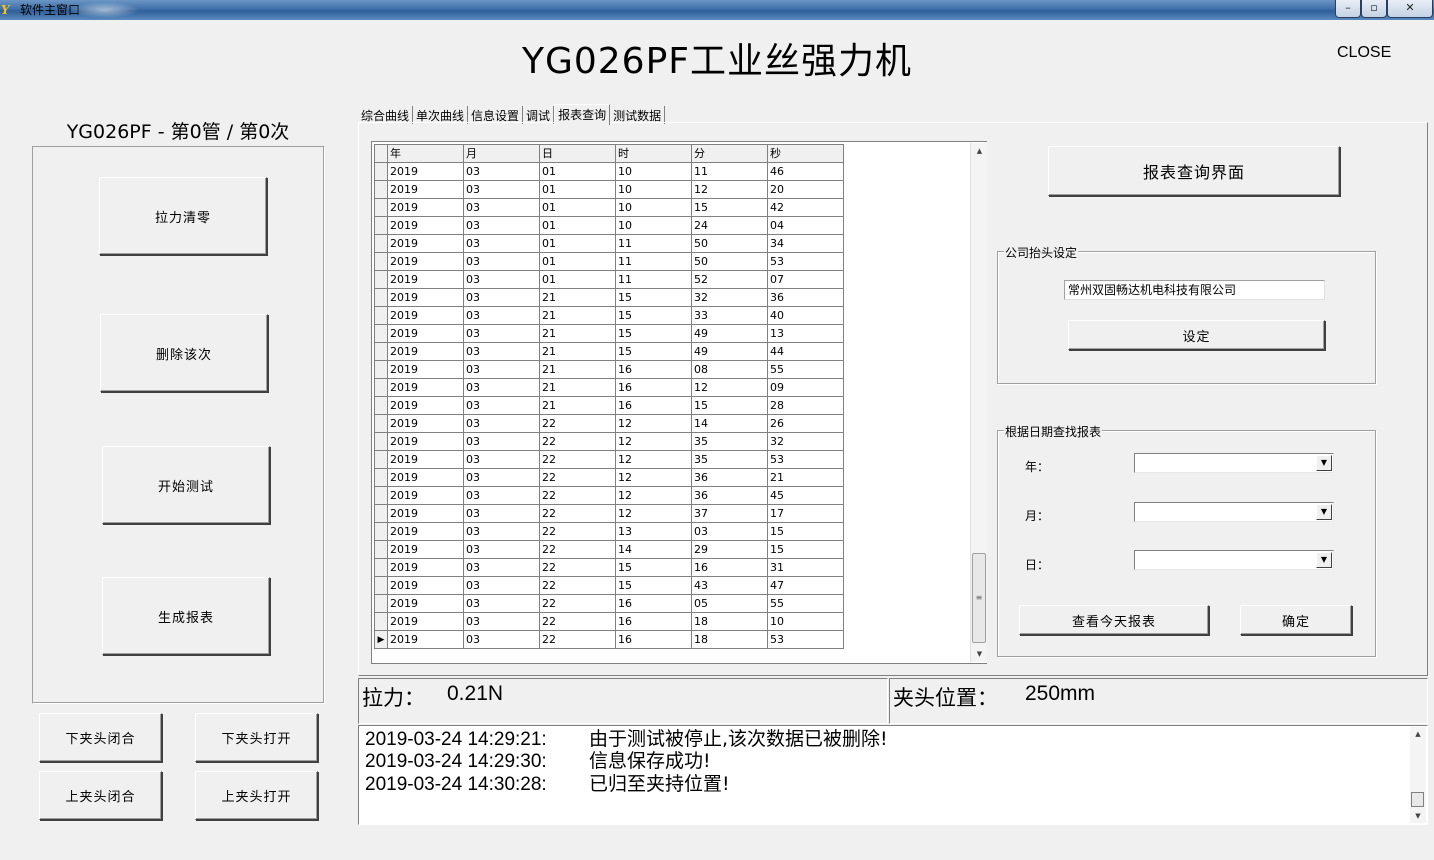 Image resolution: width=1434 pixels, height=860 pixels. I want to click on cell-second: 32, so click(805, 441).